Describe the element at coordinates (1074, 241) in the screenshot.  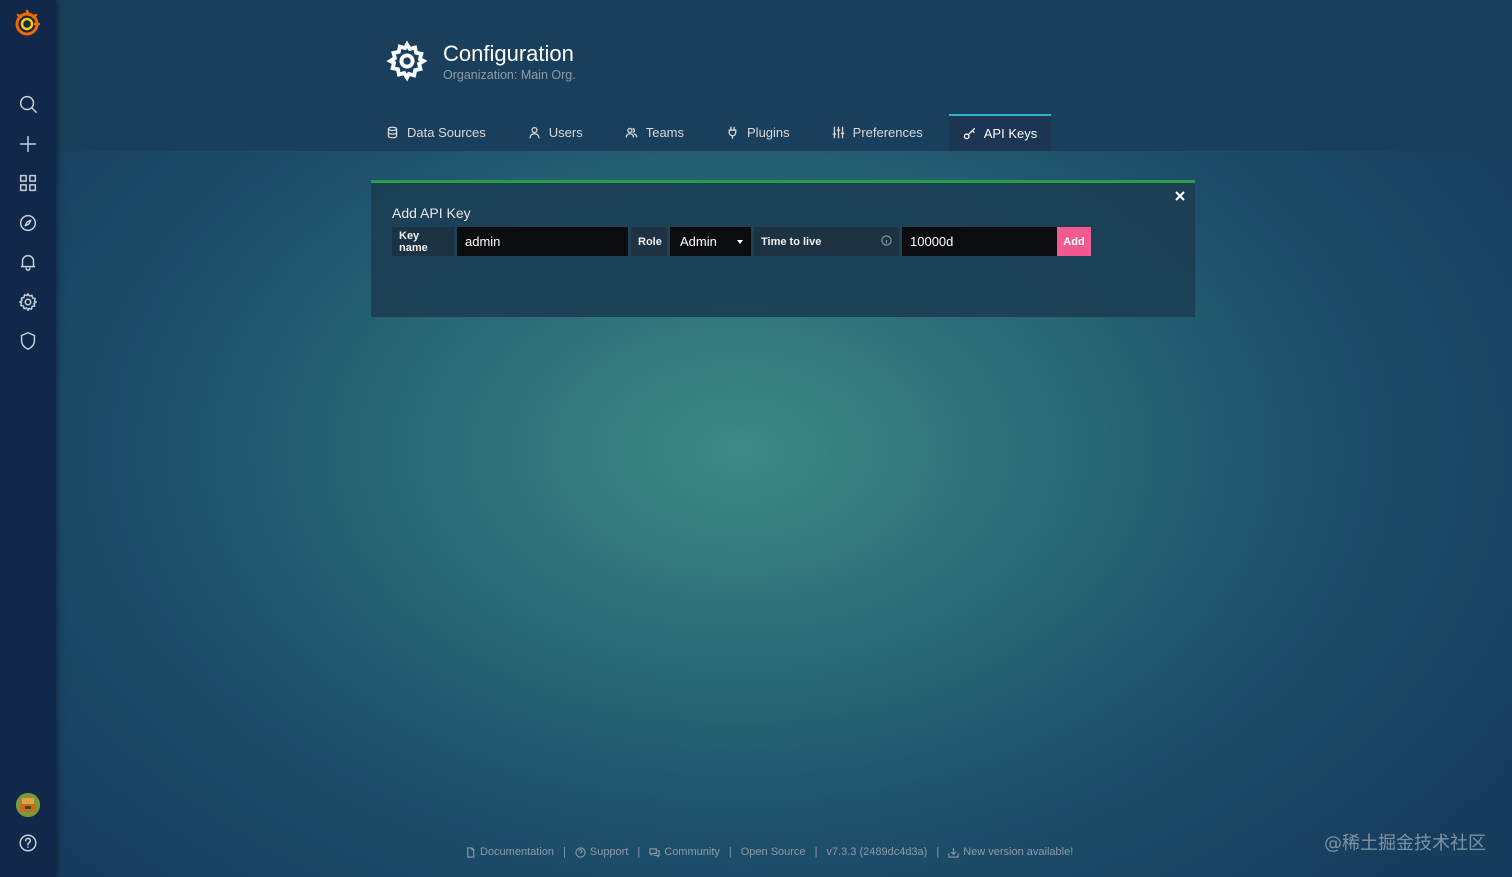
I see `add-button: Add` at that location.